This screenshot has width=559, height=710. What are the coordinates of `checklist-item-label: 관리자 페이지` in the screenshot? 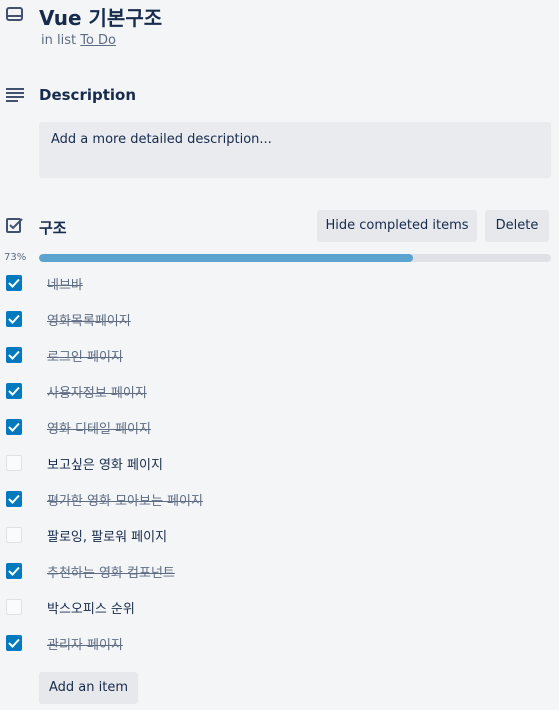 It's located at (85, 643).